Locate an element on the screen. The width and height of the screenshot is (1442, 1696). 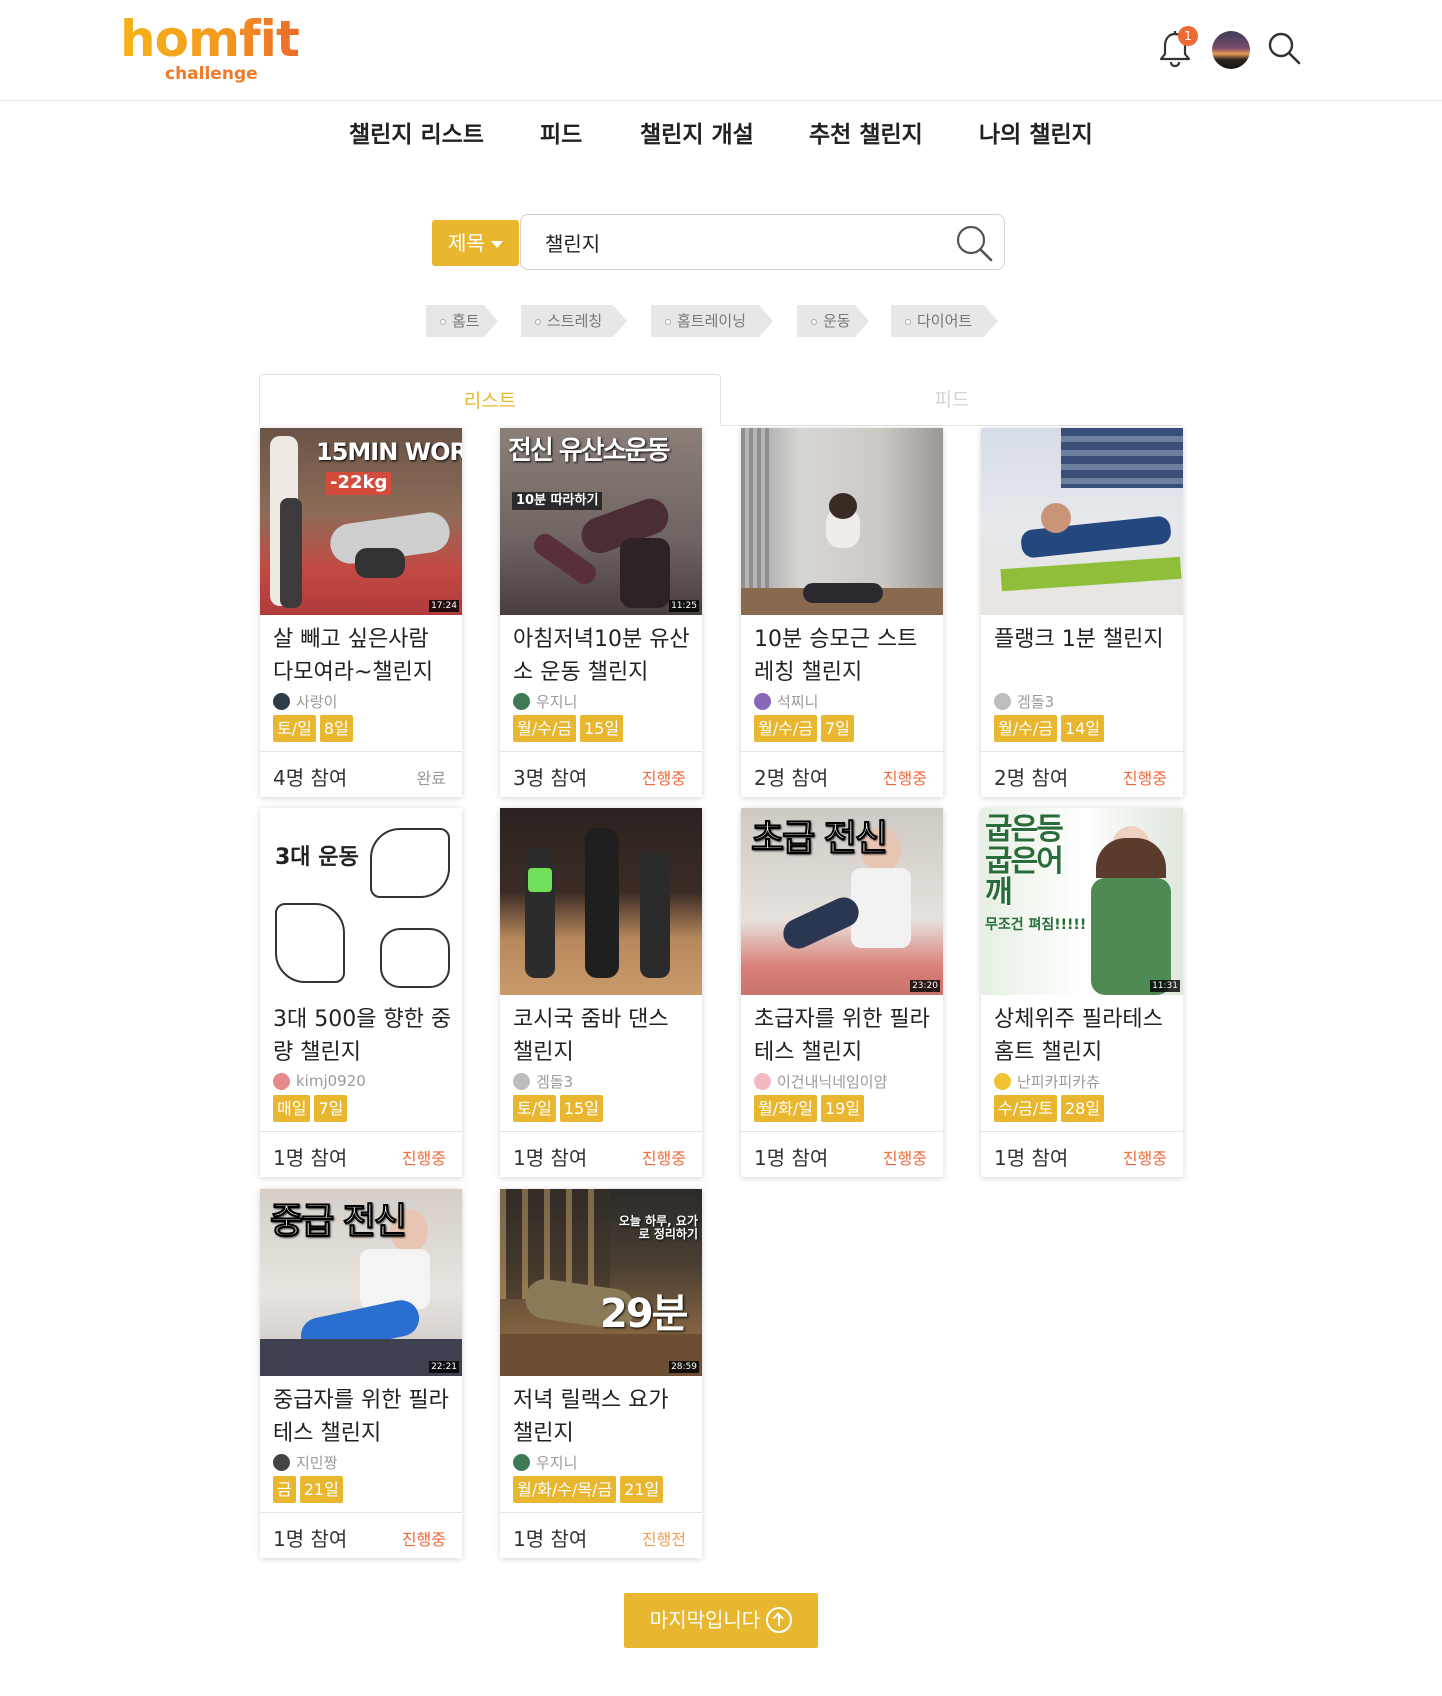
duration-chip: 15일 is located at coordinates (601, 728).